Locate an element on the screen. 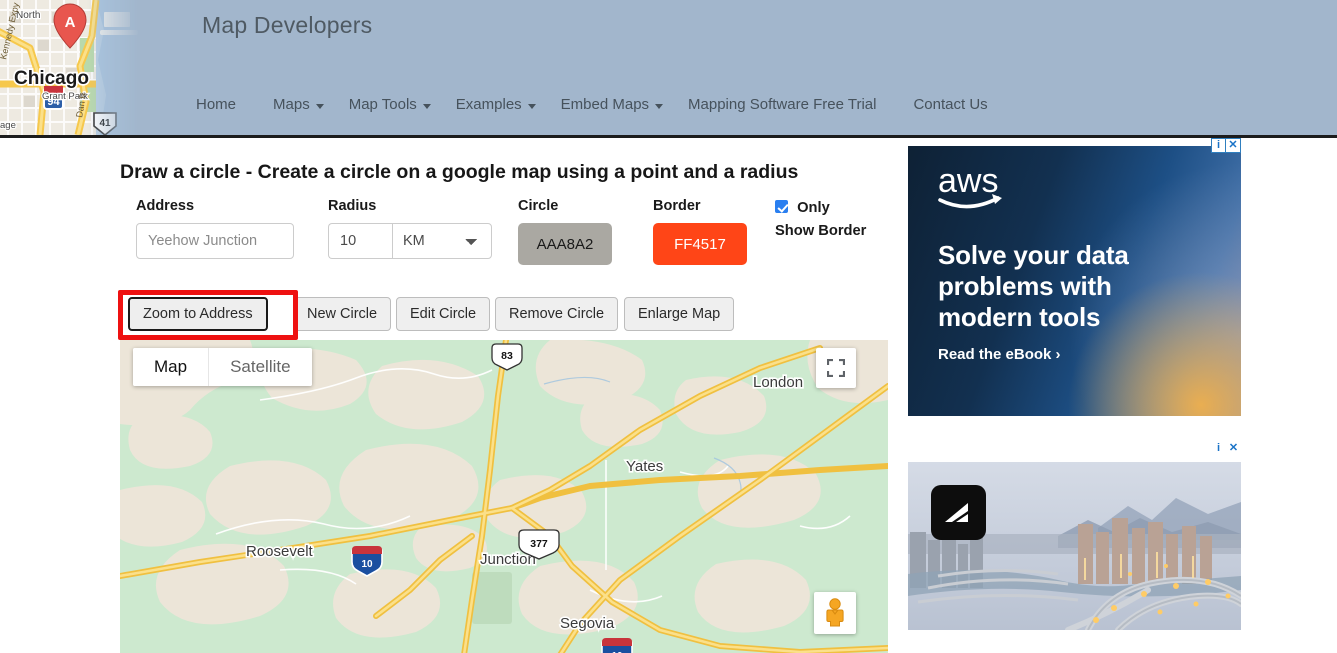 The width and height of the screenshot is (1337, 653). only-show-border-checkbox-label: Only Show Border is located at coordinates (822, 219).